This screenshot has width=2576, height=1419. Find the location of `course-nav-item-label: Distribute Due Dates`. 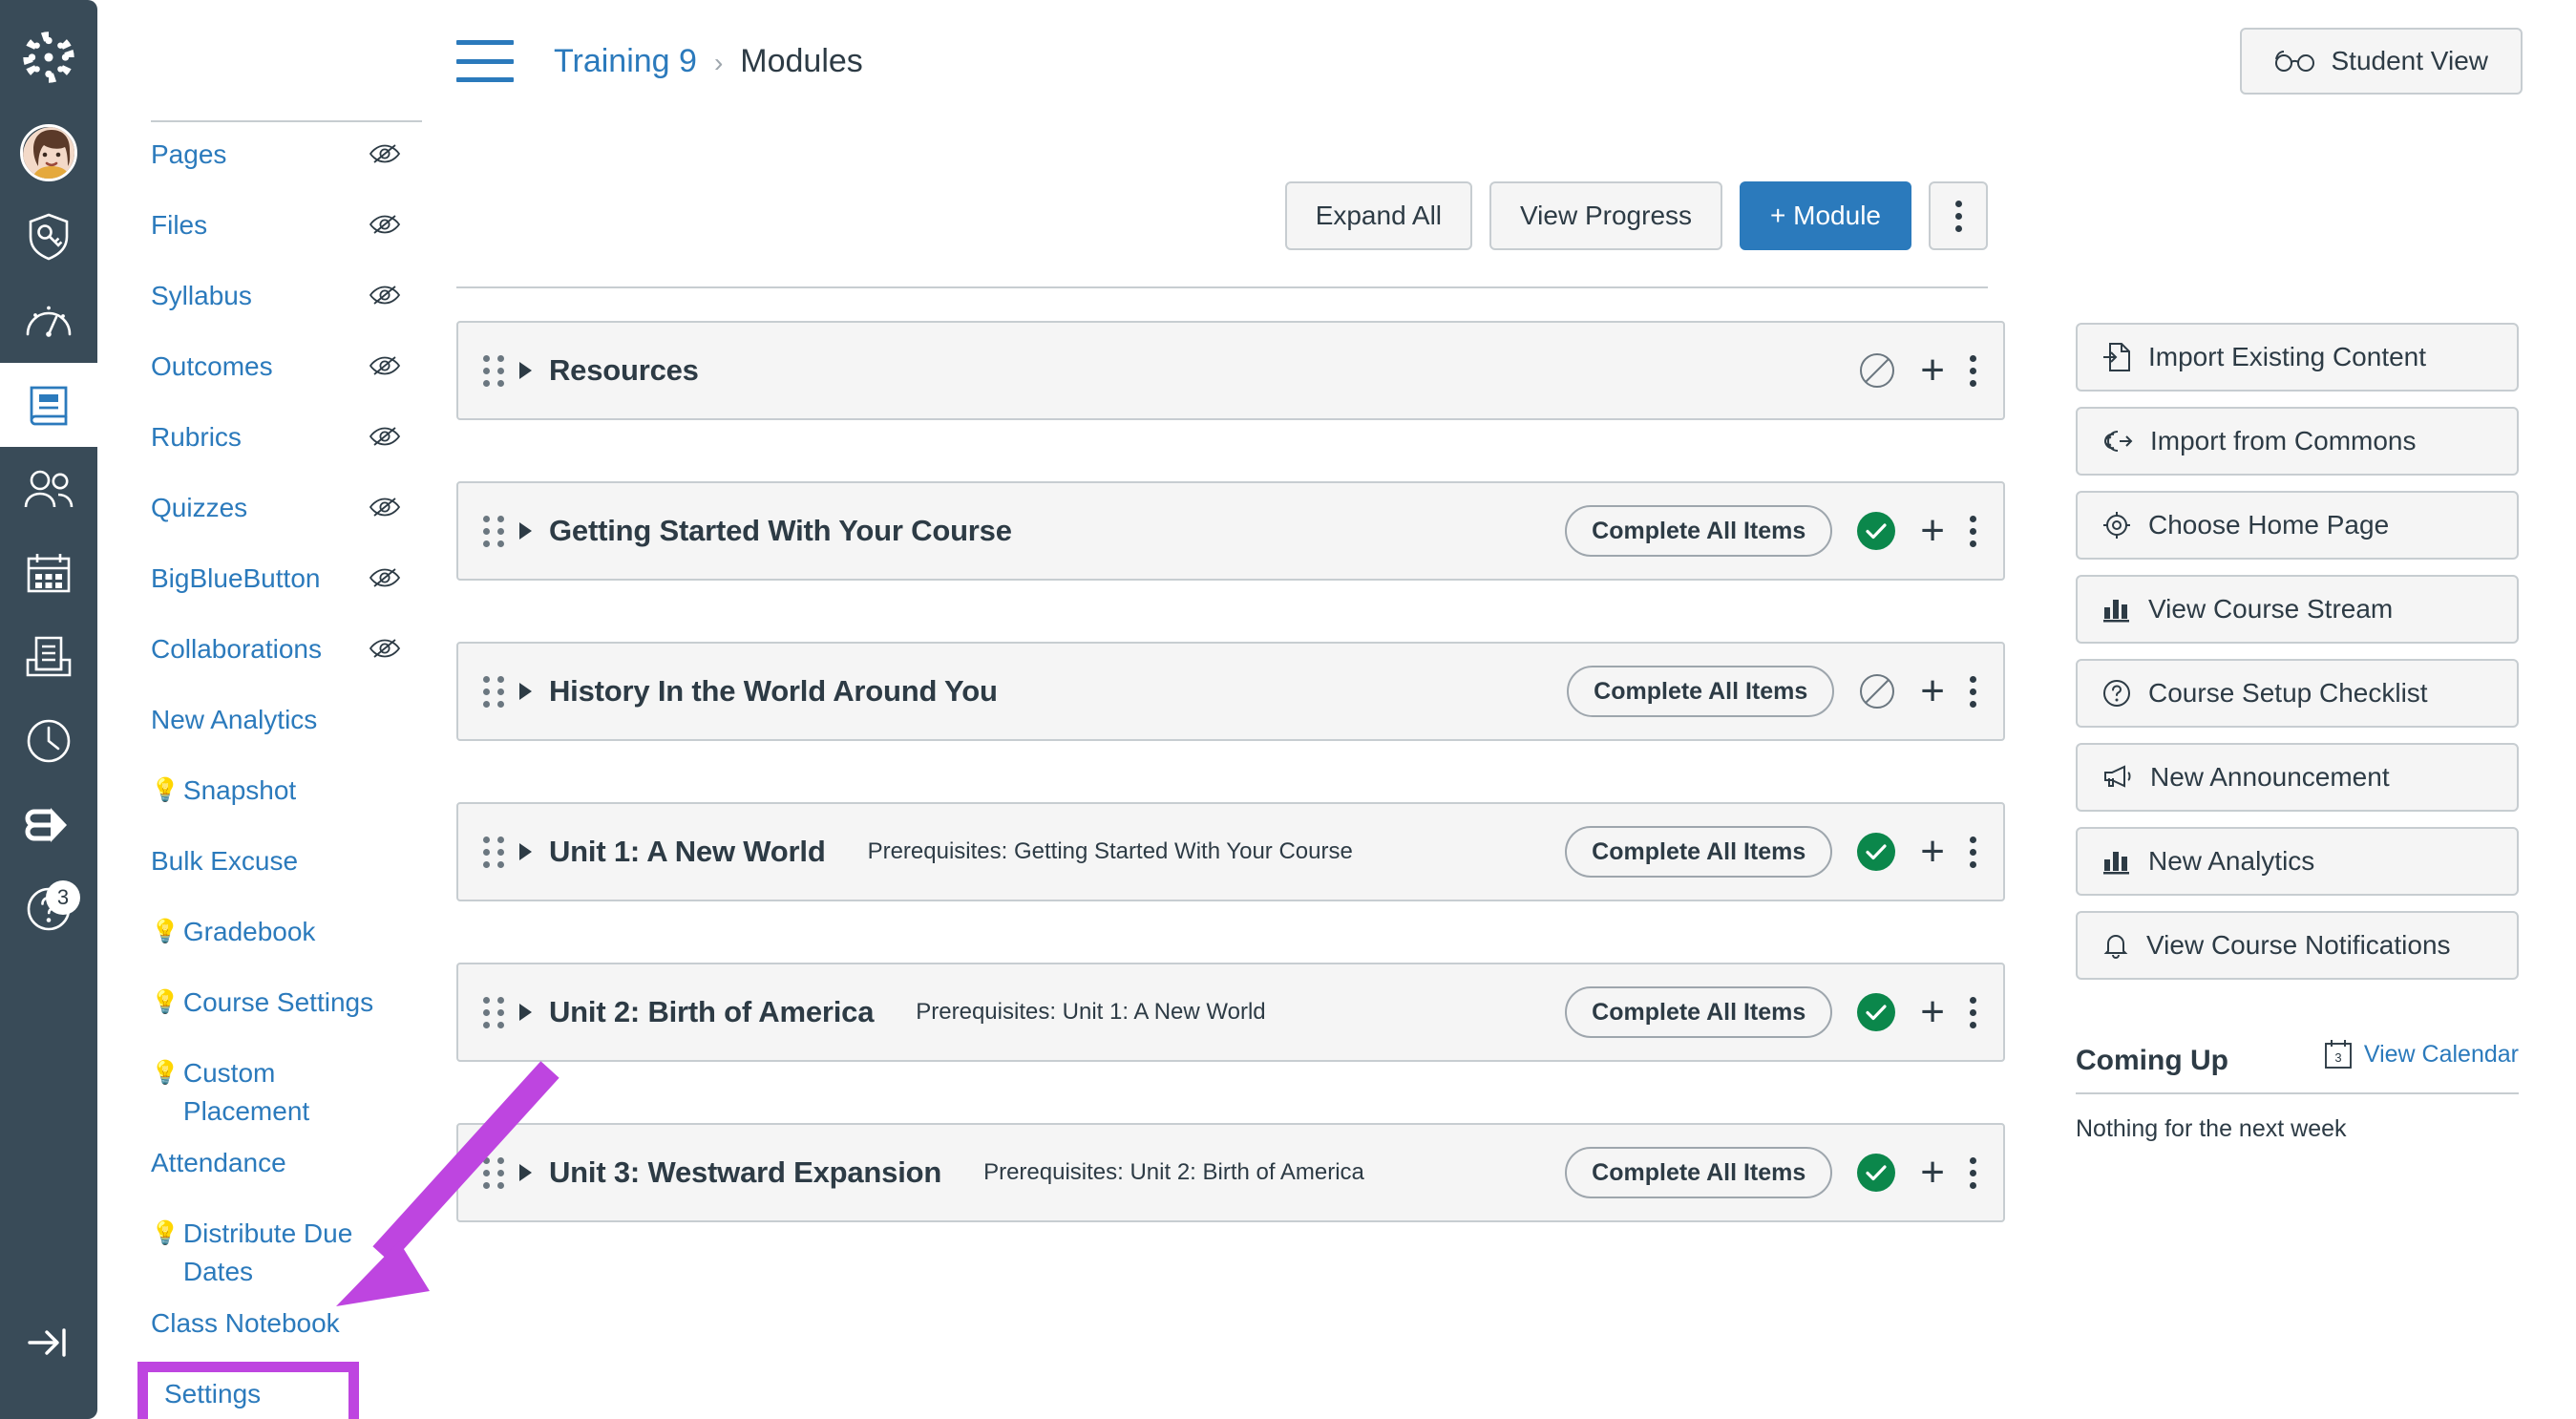

course-nav-item-label: Distribute Due Dates is located at coordinates (267, 1252).